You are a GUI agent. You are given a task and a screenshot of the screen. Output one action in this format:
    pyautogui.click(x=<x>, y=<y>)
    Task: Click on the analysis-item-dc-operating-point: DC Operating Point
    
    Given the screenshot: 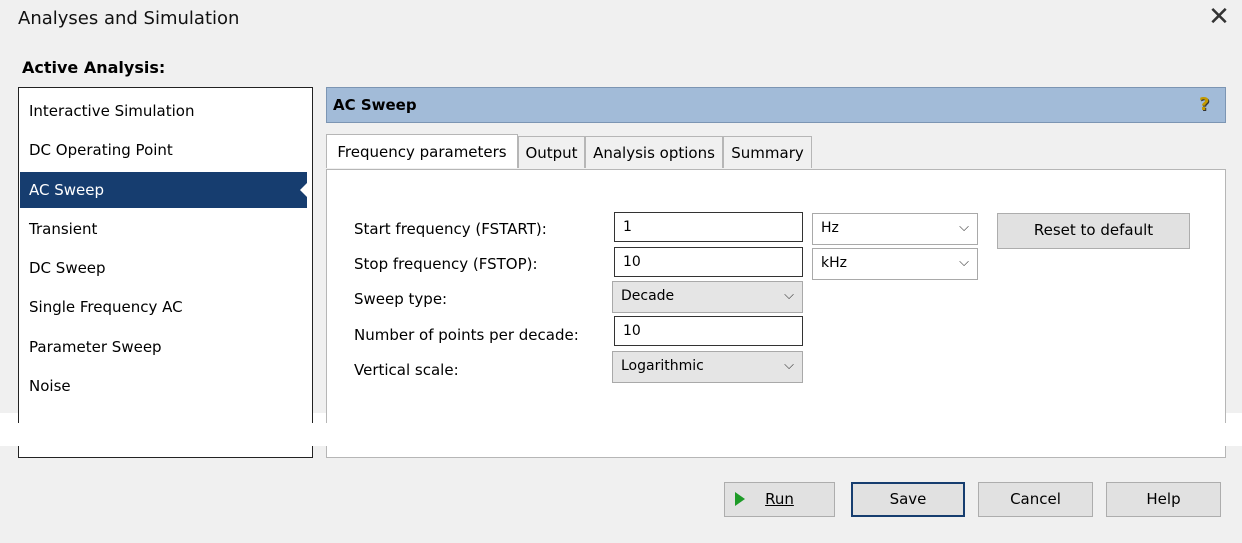 What is the action you would take?
    pyautogui.click(x=163, y=150)
    